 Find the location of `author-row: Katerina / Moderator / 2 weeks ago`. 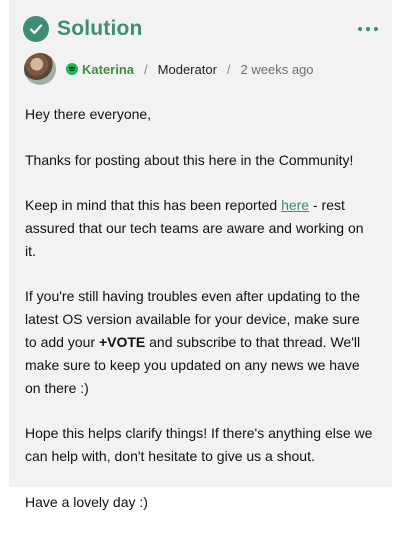

author-row: Katerina / Moderator / 2 weeks ago is located at coordinates (201, 69).